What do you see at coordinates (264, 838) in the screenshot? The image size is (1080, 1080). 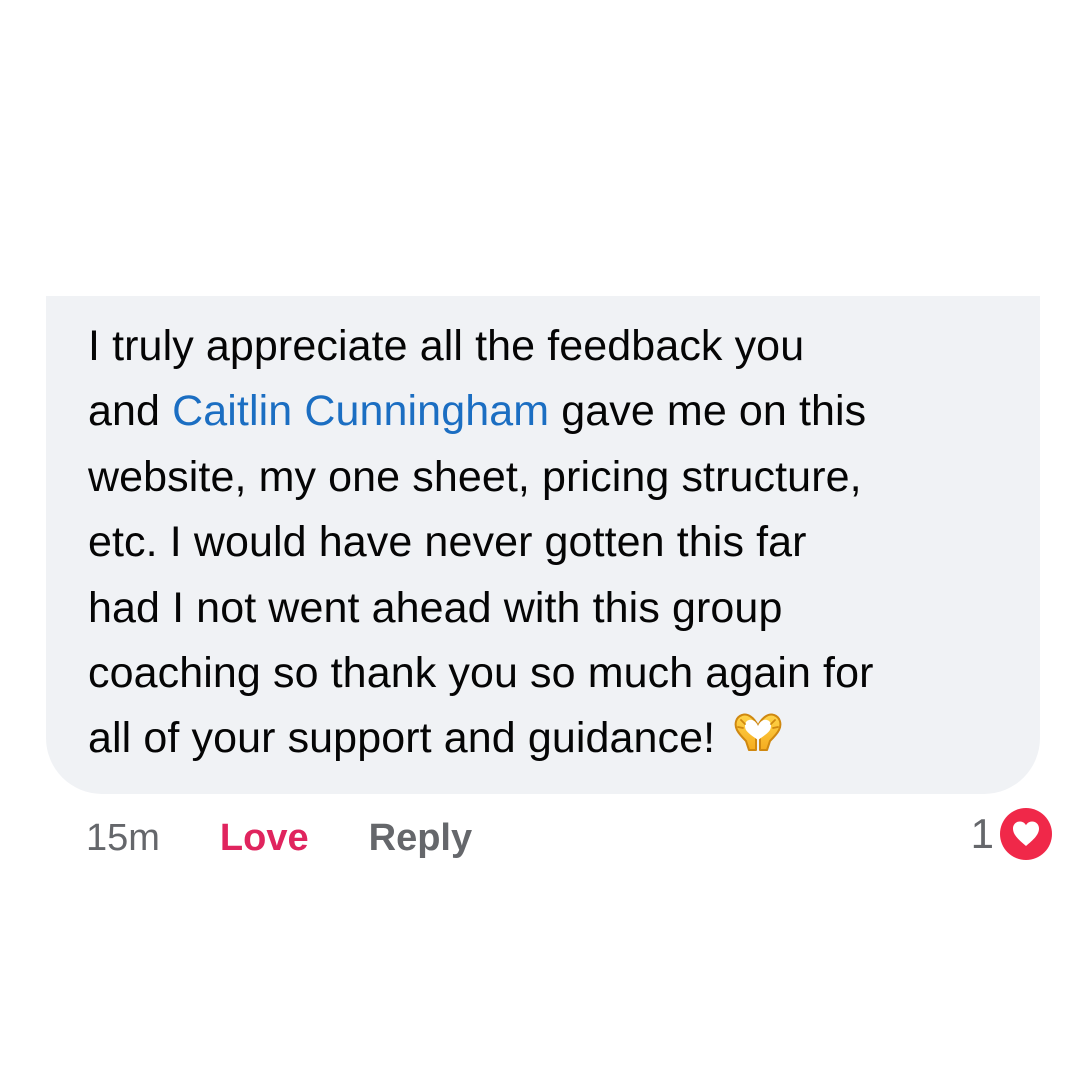 I see `love-button: Love` at bounding box center [264, 838].